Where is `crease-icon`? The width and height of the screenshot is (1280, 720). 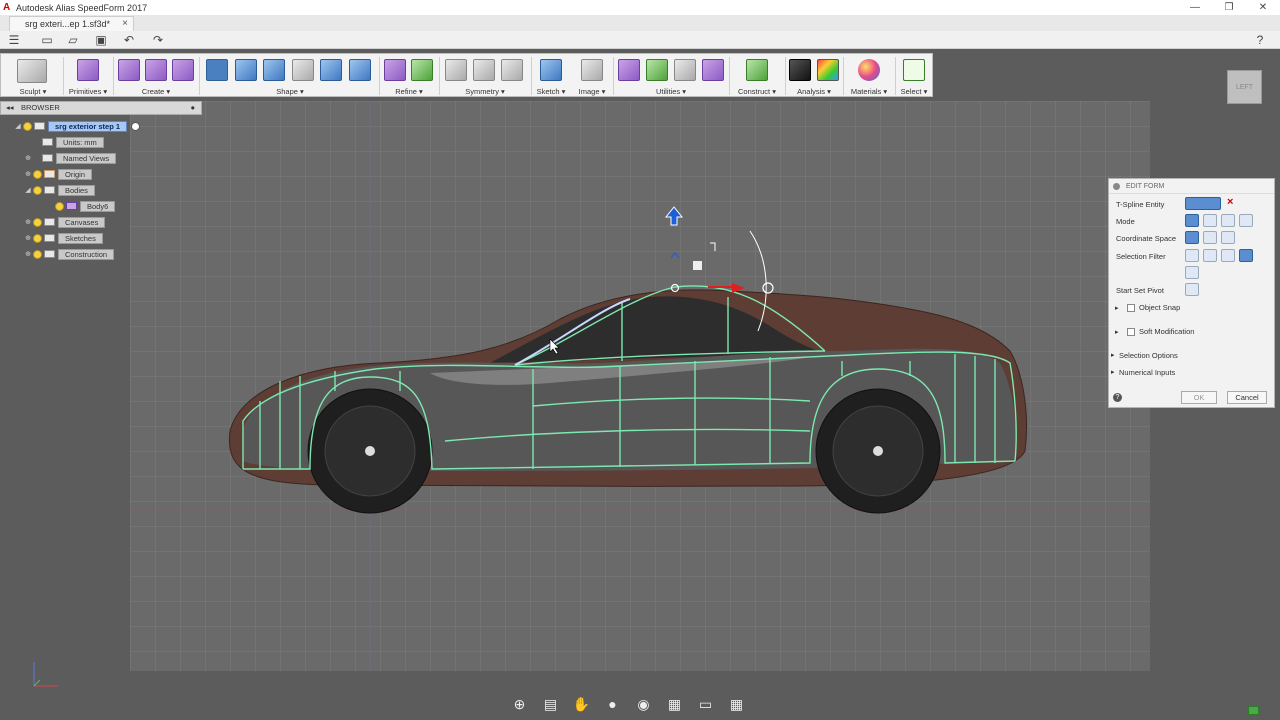
crease-icon is located at coordinates (395, 70).